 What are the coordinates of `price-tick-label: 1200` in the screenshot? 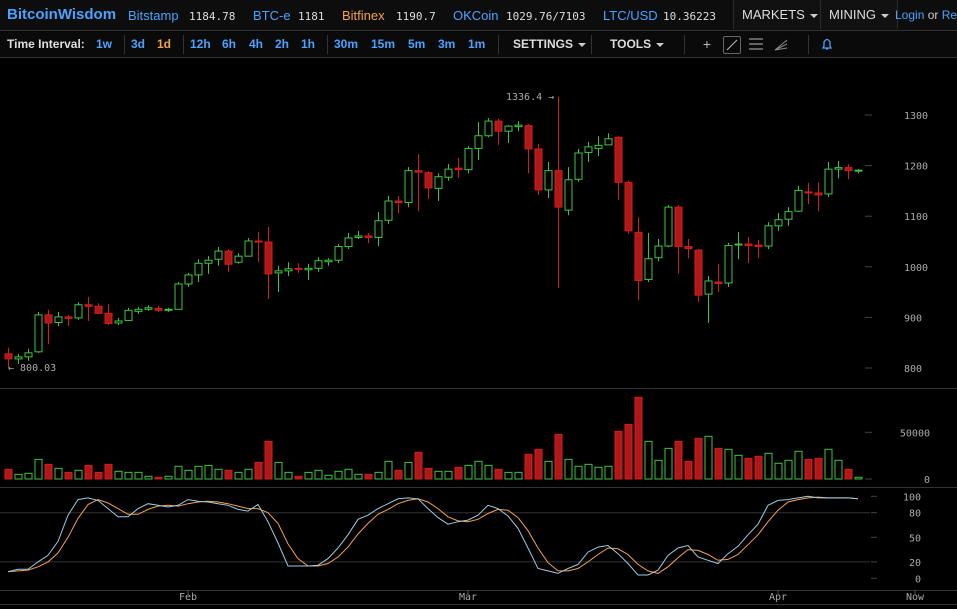 It's located at (916, 167).